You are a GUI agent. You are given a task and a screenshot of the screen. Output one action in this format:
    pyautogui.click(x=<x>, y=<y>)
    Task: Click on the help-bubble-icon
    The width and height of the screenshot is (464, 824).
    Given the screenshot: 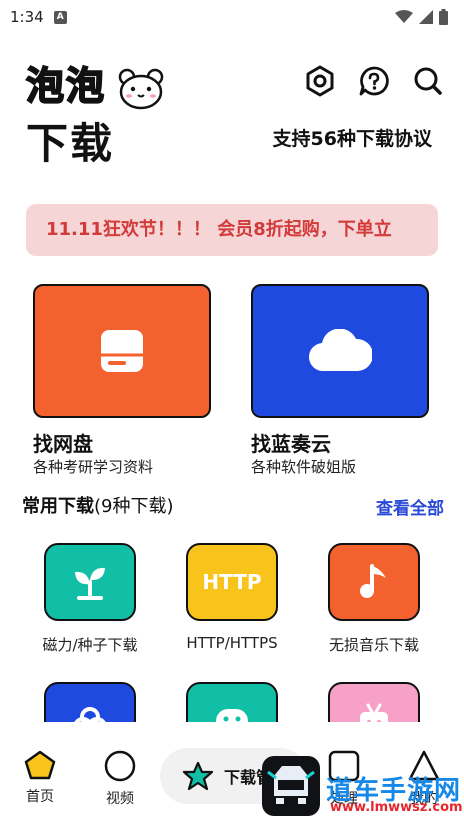 What is the action you would take?
    pyautogui.click(x=374, y=81)
    